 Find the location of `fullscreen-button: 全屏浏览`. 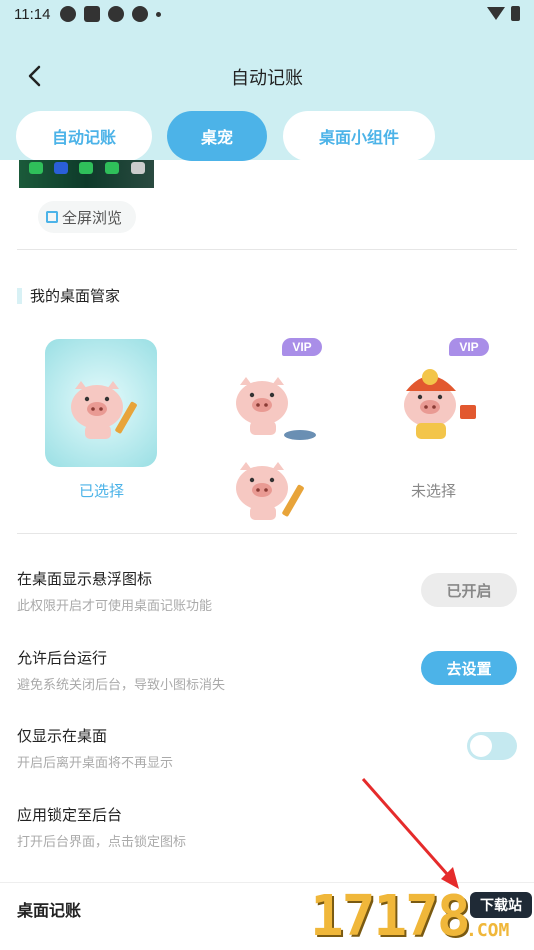

fullscreen-button: 全屏浏览 is located at coordinates (87, 217).